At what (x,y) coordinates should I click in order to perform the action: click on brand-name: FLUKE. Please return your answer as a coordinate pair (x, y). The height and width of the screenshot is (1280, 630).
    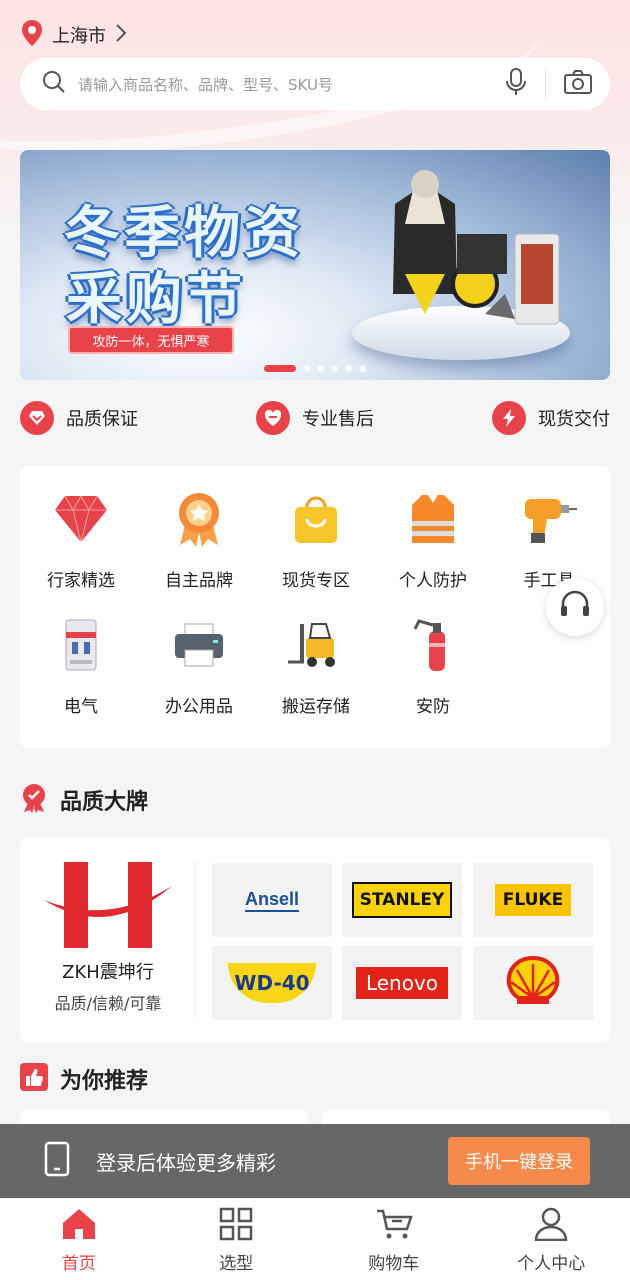
    Looking at the image, I should click on (533, 900).